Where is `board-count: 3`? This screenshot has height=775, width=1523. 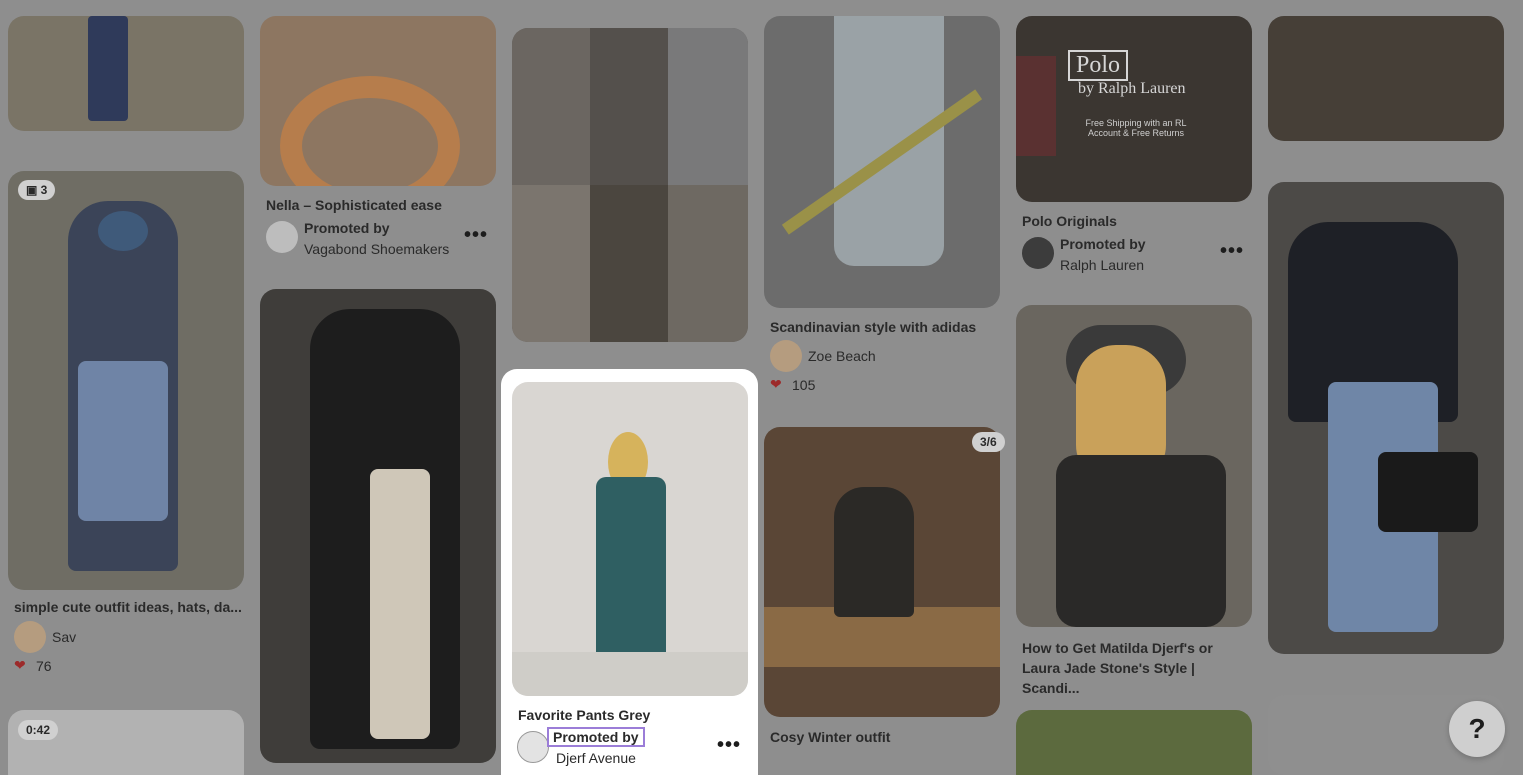
board-count: 3 is located at coordinates (44, 190).